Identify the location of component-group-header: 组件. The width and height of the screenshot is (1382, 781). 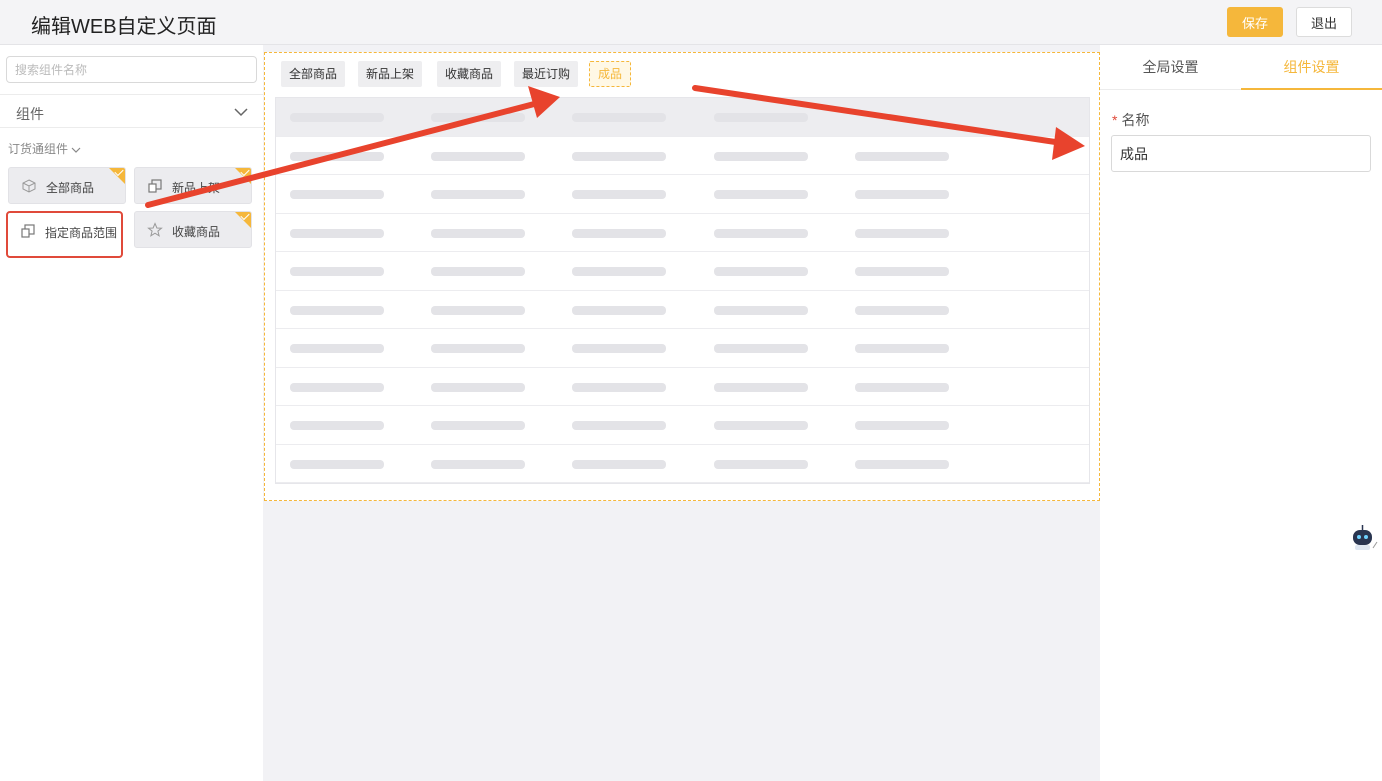
(131, 111).